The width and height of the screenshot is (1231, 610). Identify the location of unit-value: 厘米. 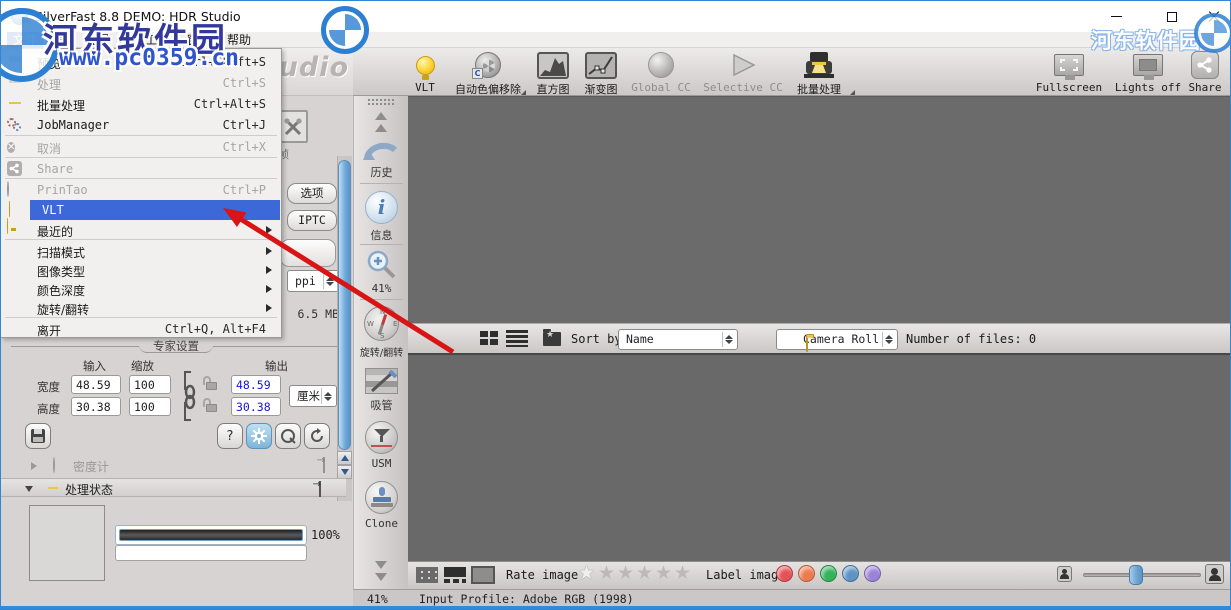
(308, 396).